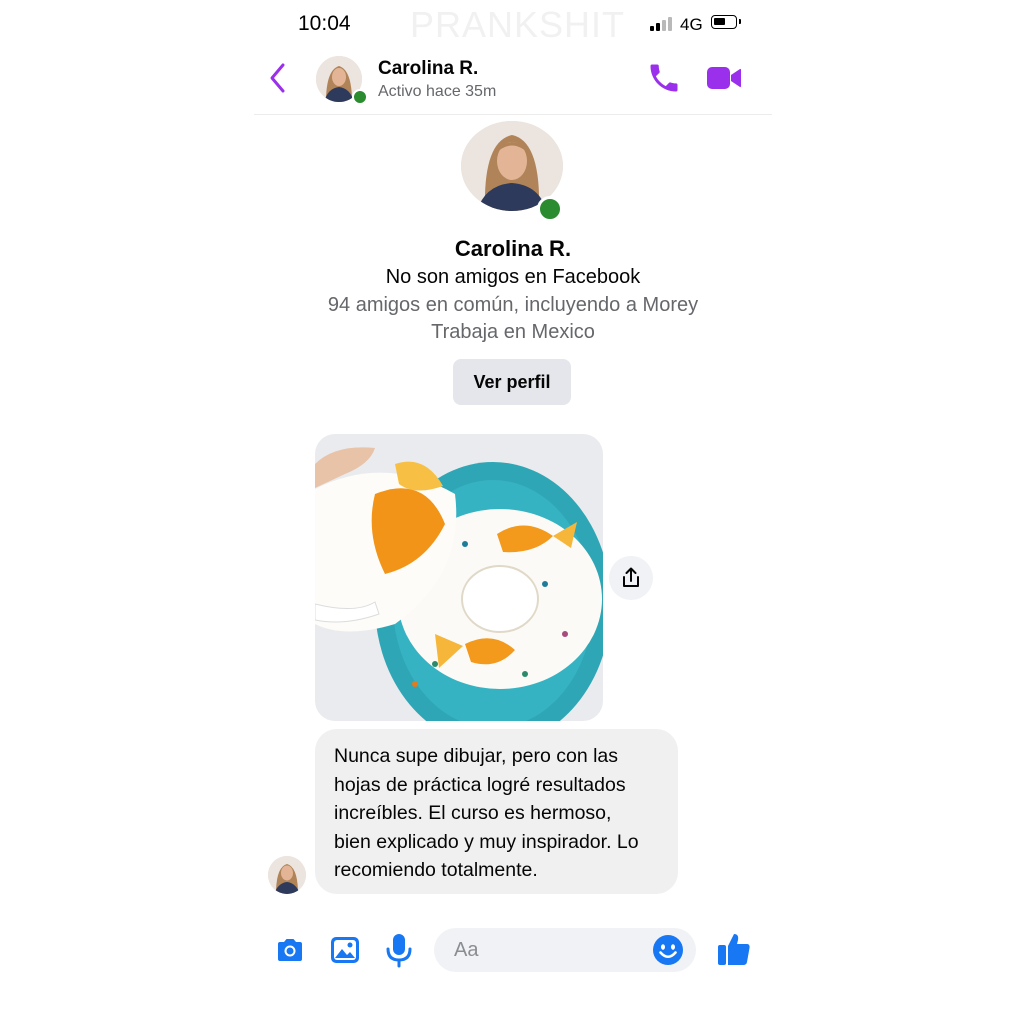  Describe the element at coordinates (436, 870) in the screenshot. I see `message-line: recomiendo totalmente.` at that location.